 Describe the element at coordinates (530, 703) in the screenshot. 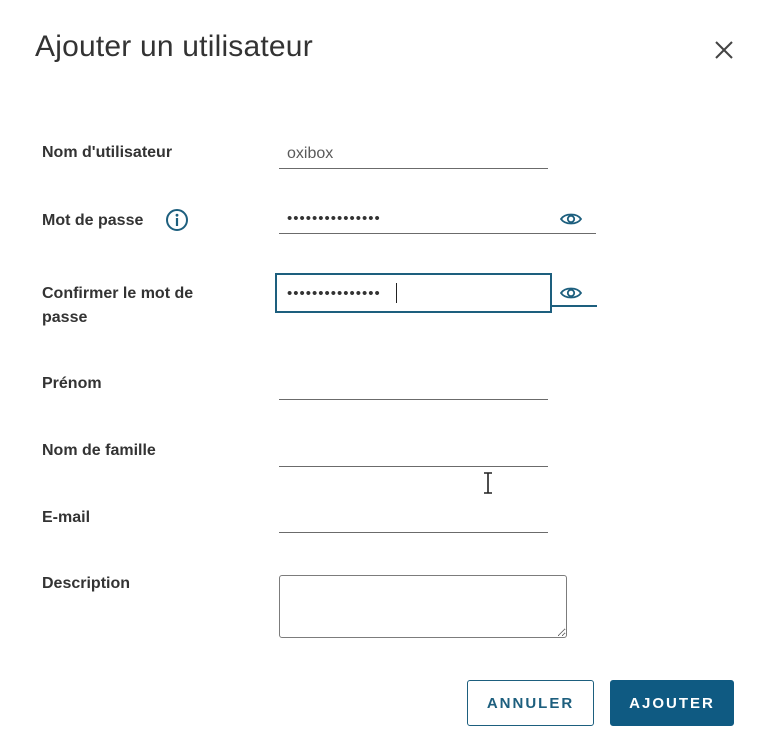

I see `cancel-button: ANNULER` at that location.